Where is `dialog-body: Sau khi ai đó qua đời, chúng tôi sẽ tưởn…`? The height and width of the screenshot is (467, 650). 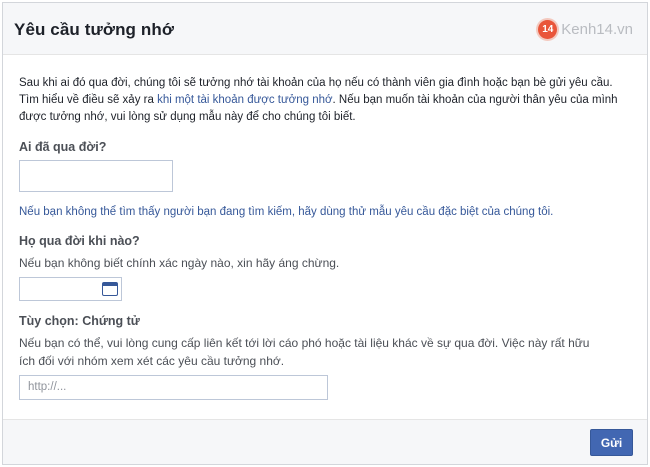
dialog-body: Sau khi ai đó qua đời, chúng tôi sẽ tưởn… is located at coordinates (325, 100).